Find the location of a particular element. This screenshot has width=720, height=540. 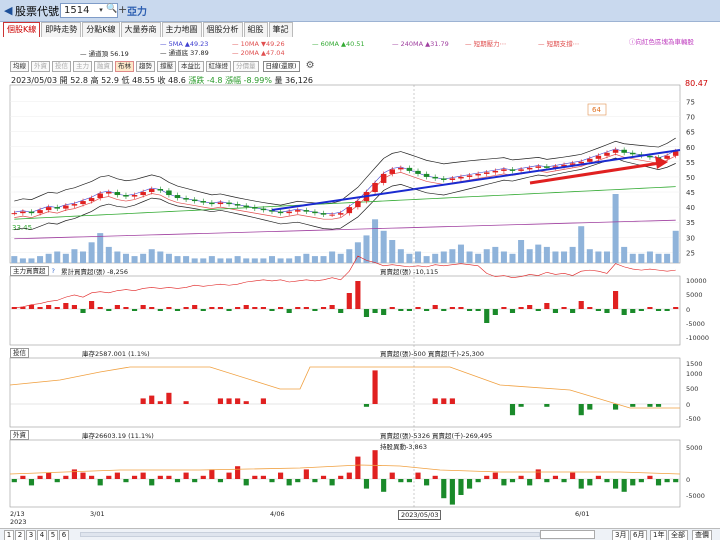

page-3: 3 is located at coordinates (31, 535).